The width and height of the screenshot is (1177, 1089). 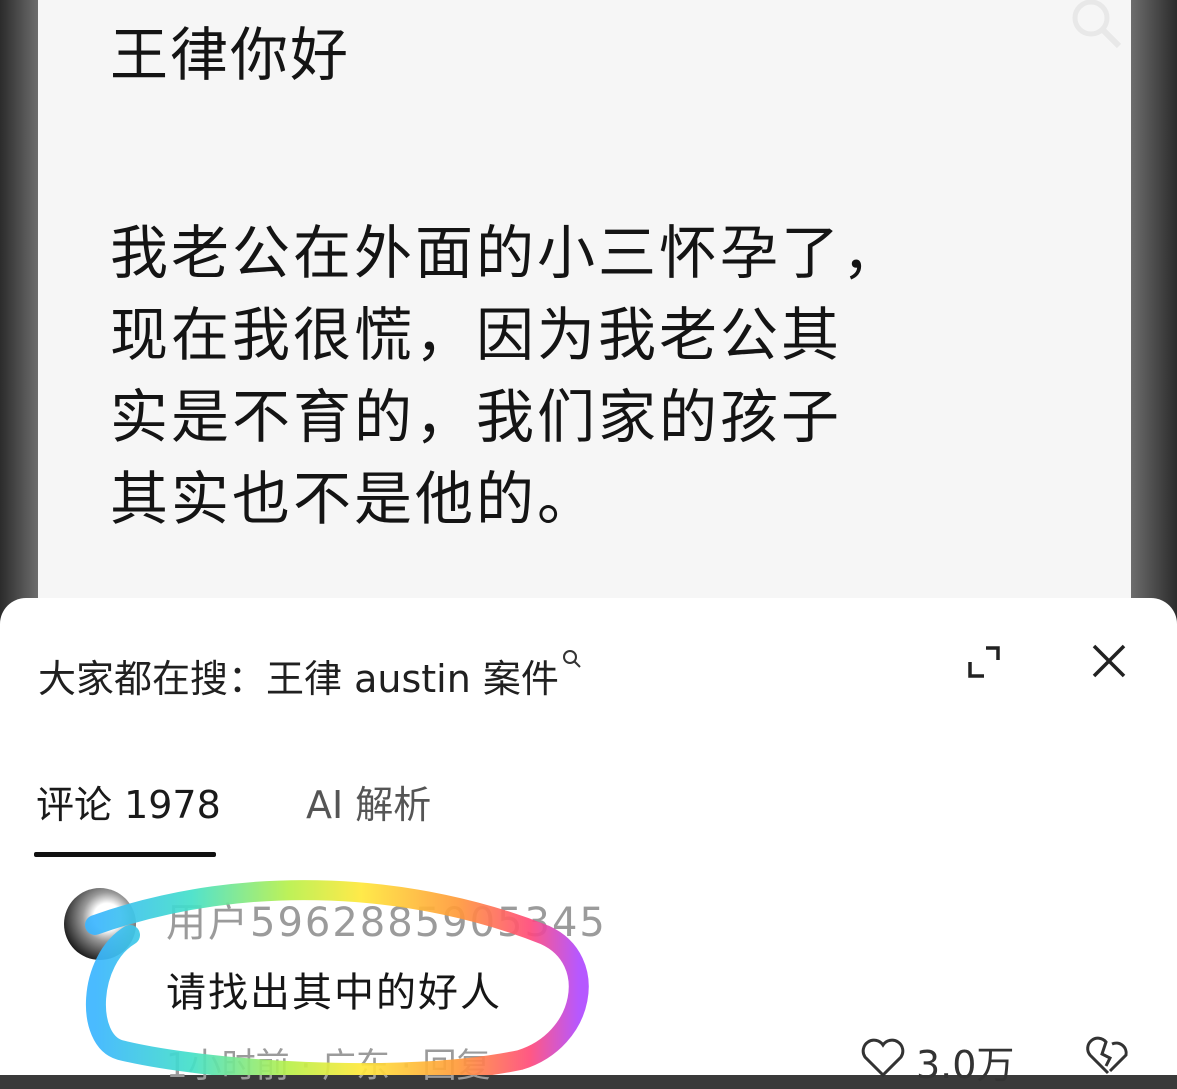 I want to click on phone-edge-right, so click(x=1154, y=310).